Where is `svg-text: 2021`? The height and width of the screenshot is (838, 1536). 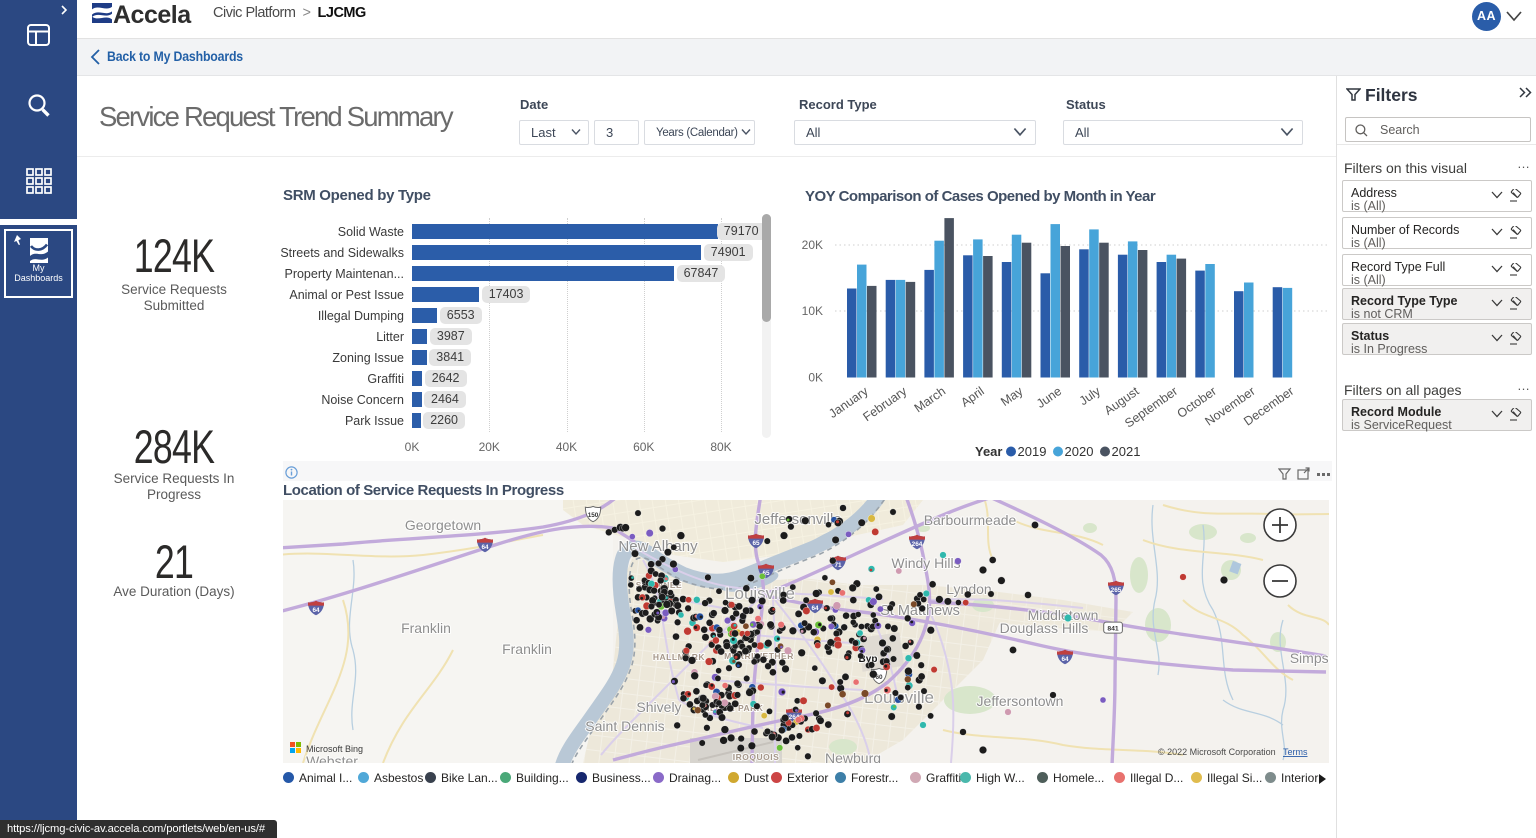
svg-text: 2021 is located at coordinates (1126, 451).